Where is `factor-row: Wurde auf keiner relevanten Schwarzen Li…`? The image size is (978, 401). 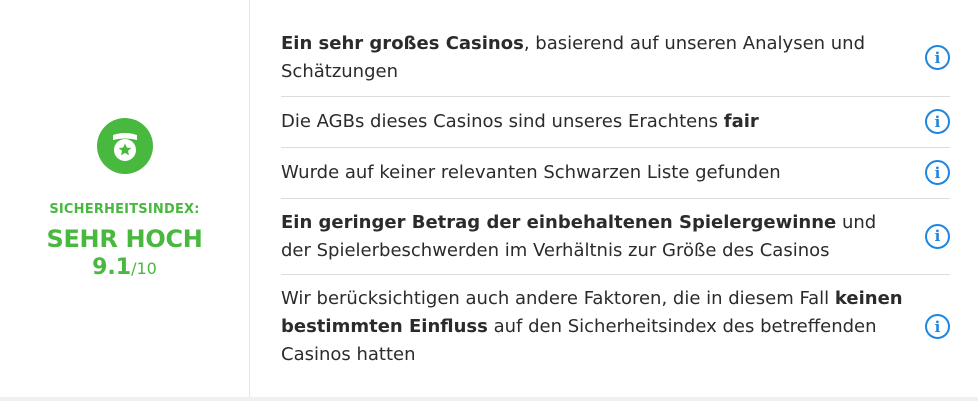 factor-row: Wurde auf keiner relevanten Schwarzen Li… is located at coordinates (615, 173).